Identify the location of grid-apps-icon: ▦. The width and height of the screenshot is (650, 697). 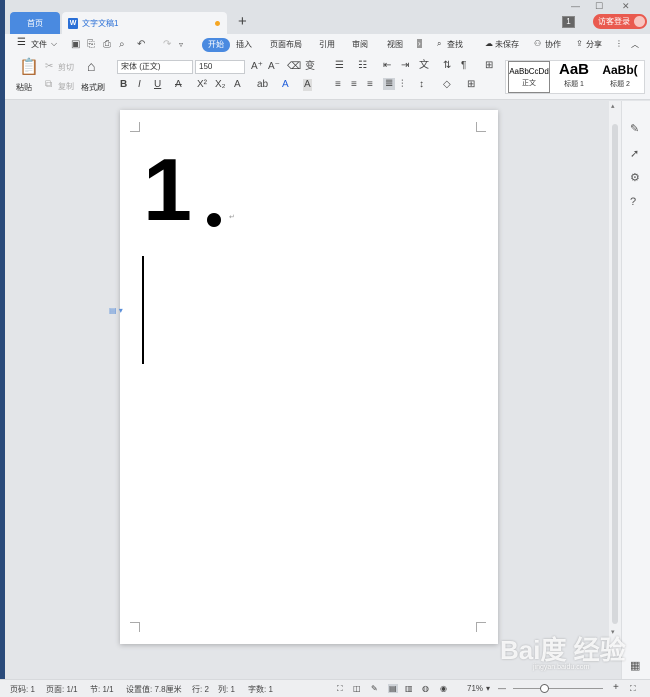
(635, 666).